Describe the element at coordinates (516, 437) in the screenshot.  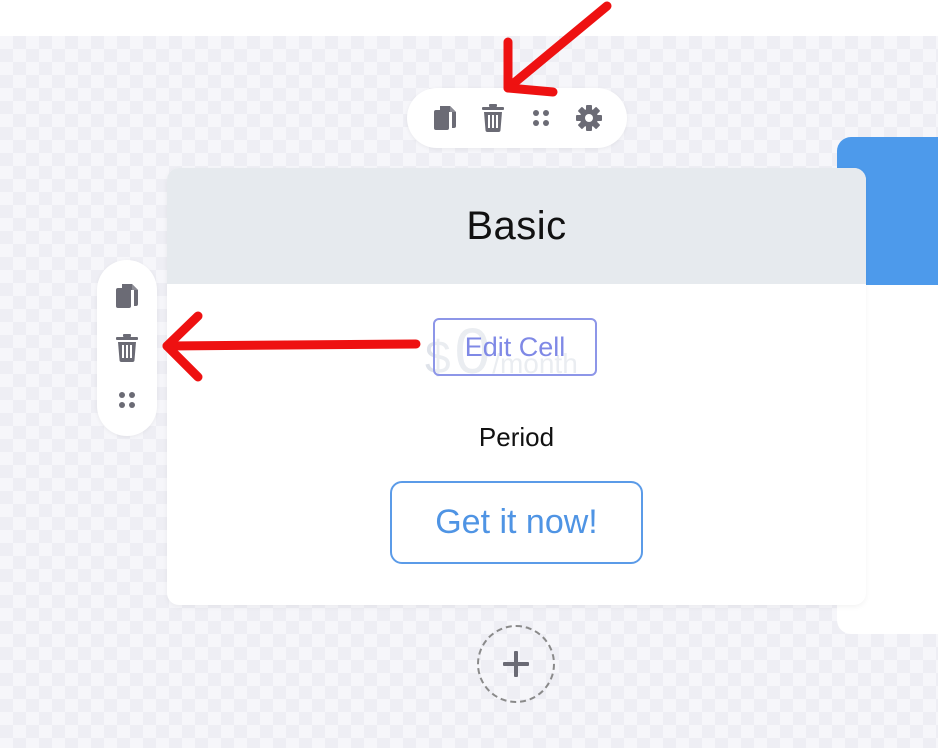
I see `period-label: Period` at that location.